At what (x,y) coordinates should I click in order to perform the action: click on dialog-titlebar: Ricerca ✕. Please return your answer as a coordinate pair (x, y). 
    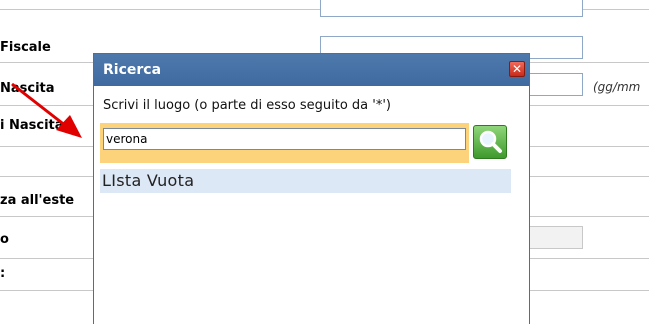
    Looking at the image, I should click on (311, 70).